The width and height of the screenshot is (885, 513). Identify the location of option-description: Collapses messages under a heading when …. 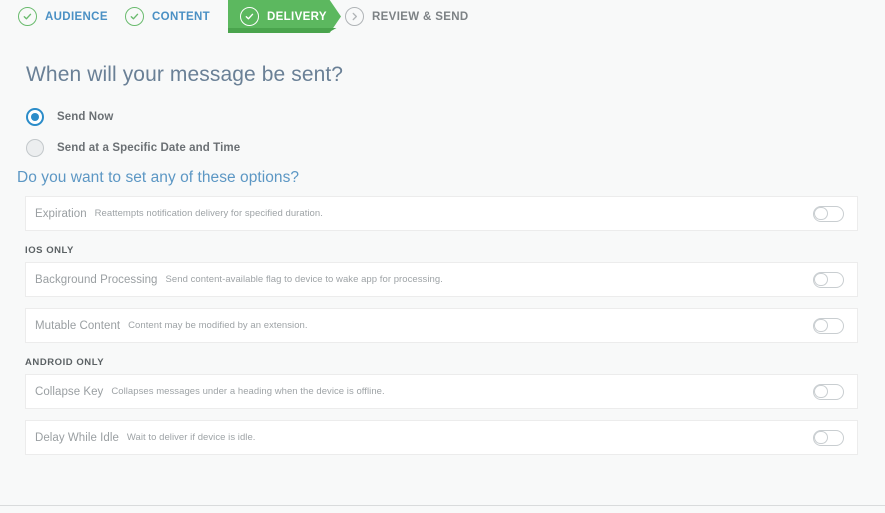
(248, 391).